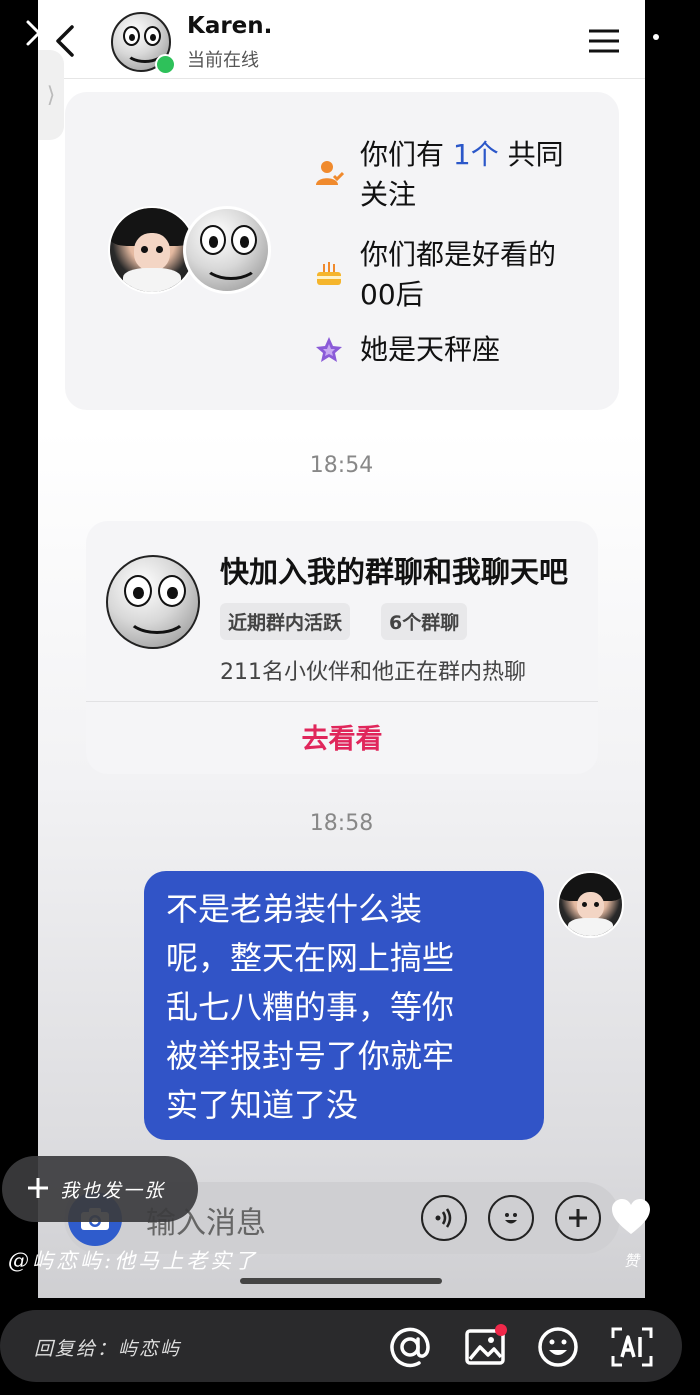 Image resolution: width=700 pixels, height=1395 pixels. I want to click on common-follow-prefix: 你们有, so click(402, 154).